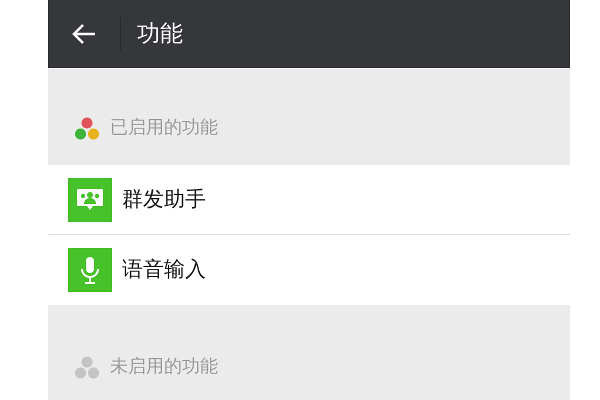 The height and width of the screenshot is (400, 600). I want to click on page-title: 功能, so click(160, 34).